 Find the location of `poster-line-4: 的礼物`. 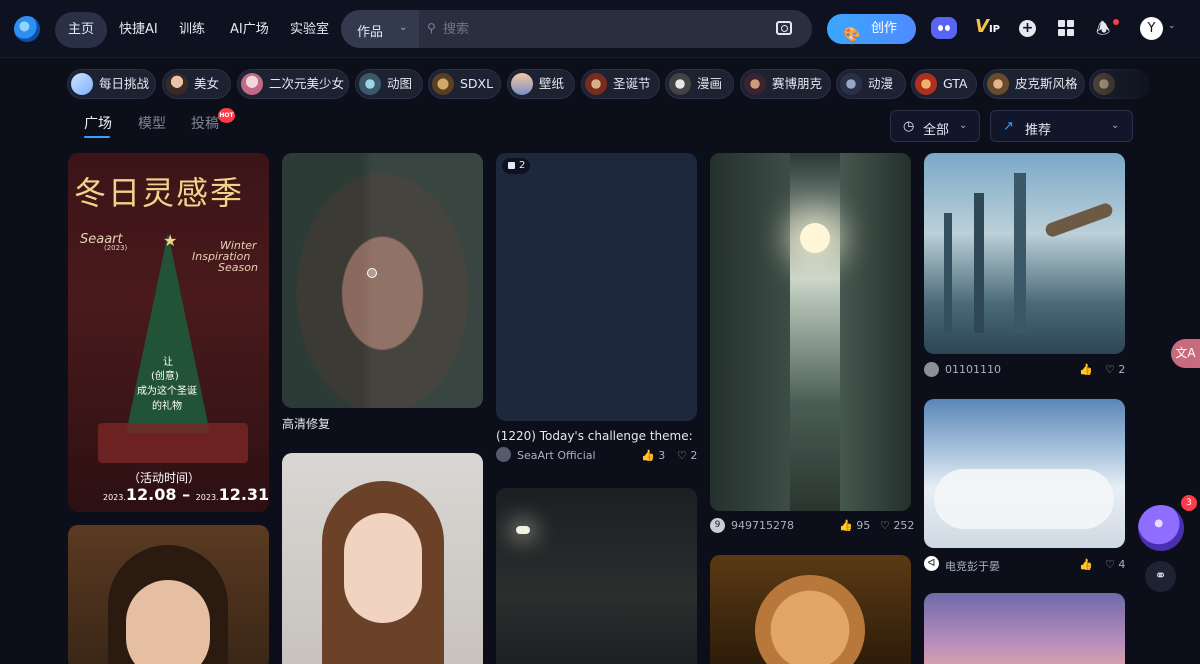

poster-line-4: 的礼物 is located at coordinates (167, 406).